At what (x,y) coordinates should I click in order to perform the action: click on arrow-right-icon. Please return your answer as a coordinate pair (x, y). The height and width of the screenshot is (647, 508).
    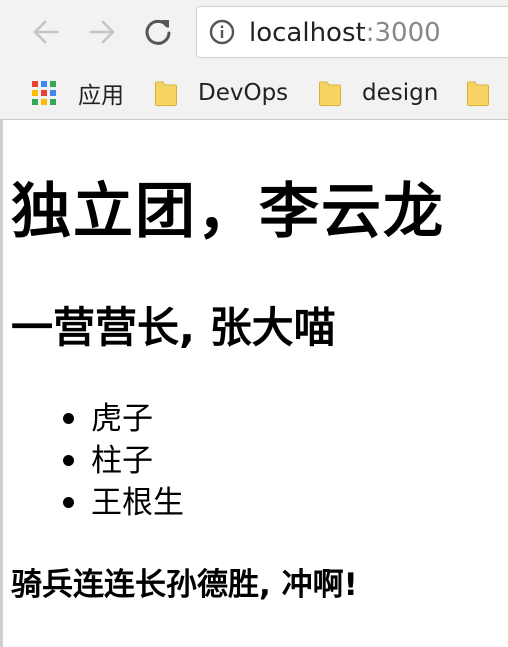
    Looking at the image, I should click on (102, 32).